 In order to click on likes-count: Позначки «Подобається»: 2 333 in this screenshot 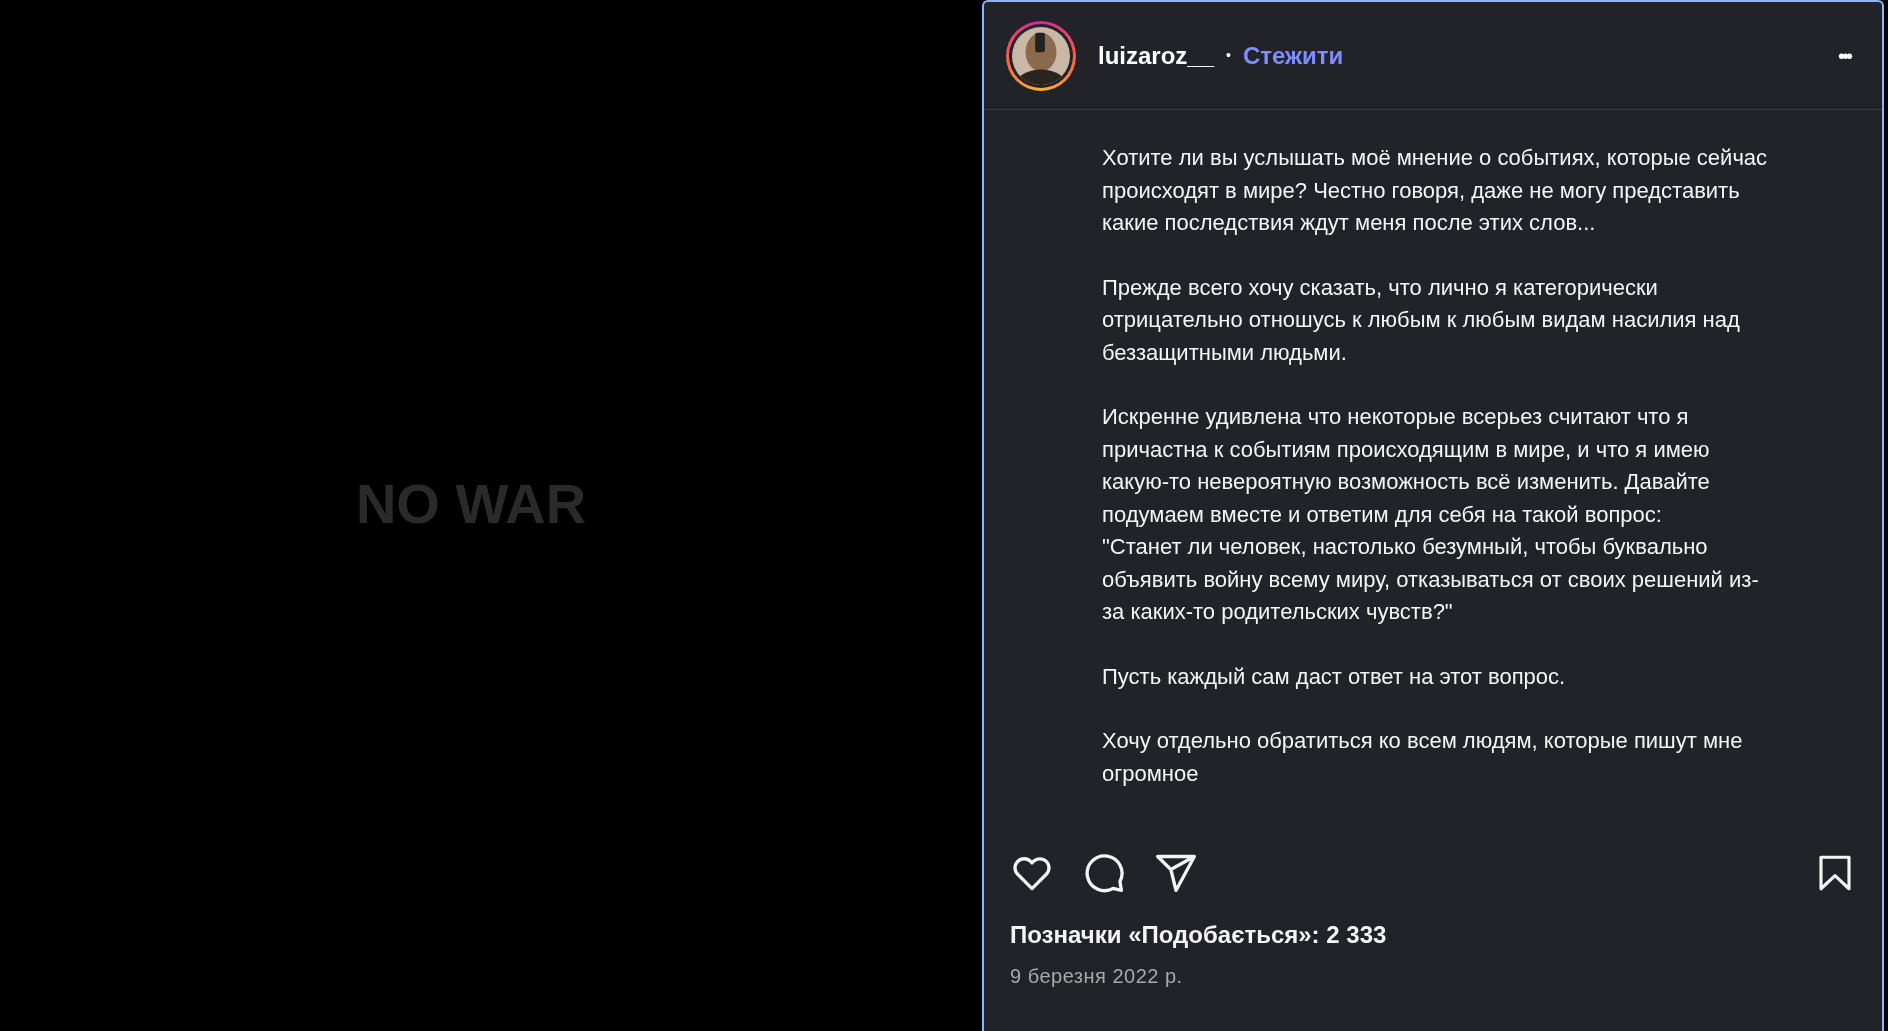, I will do `click(1433, 935)`.